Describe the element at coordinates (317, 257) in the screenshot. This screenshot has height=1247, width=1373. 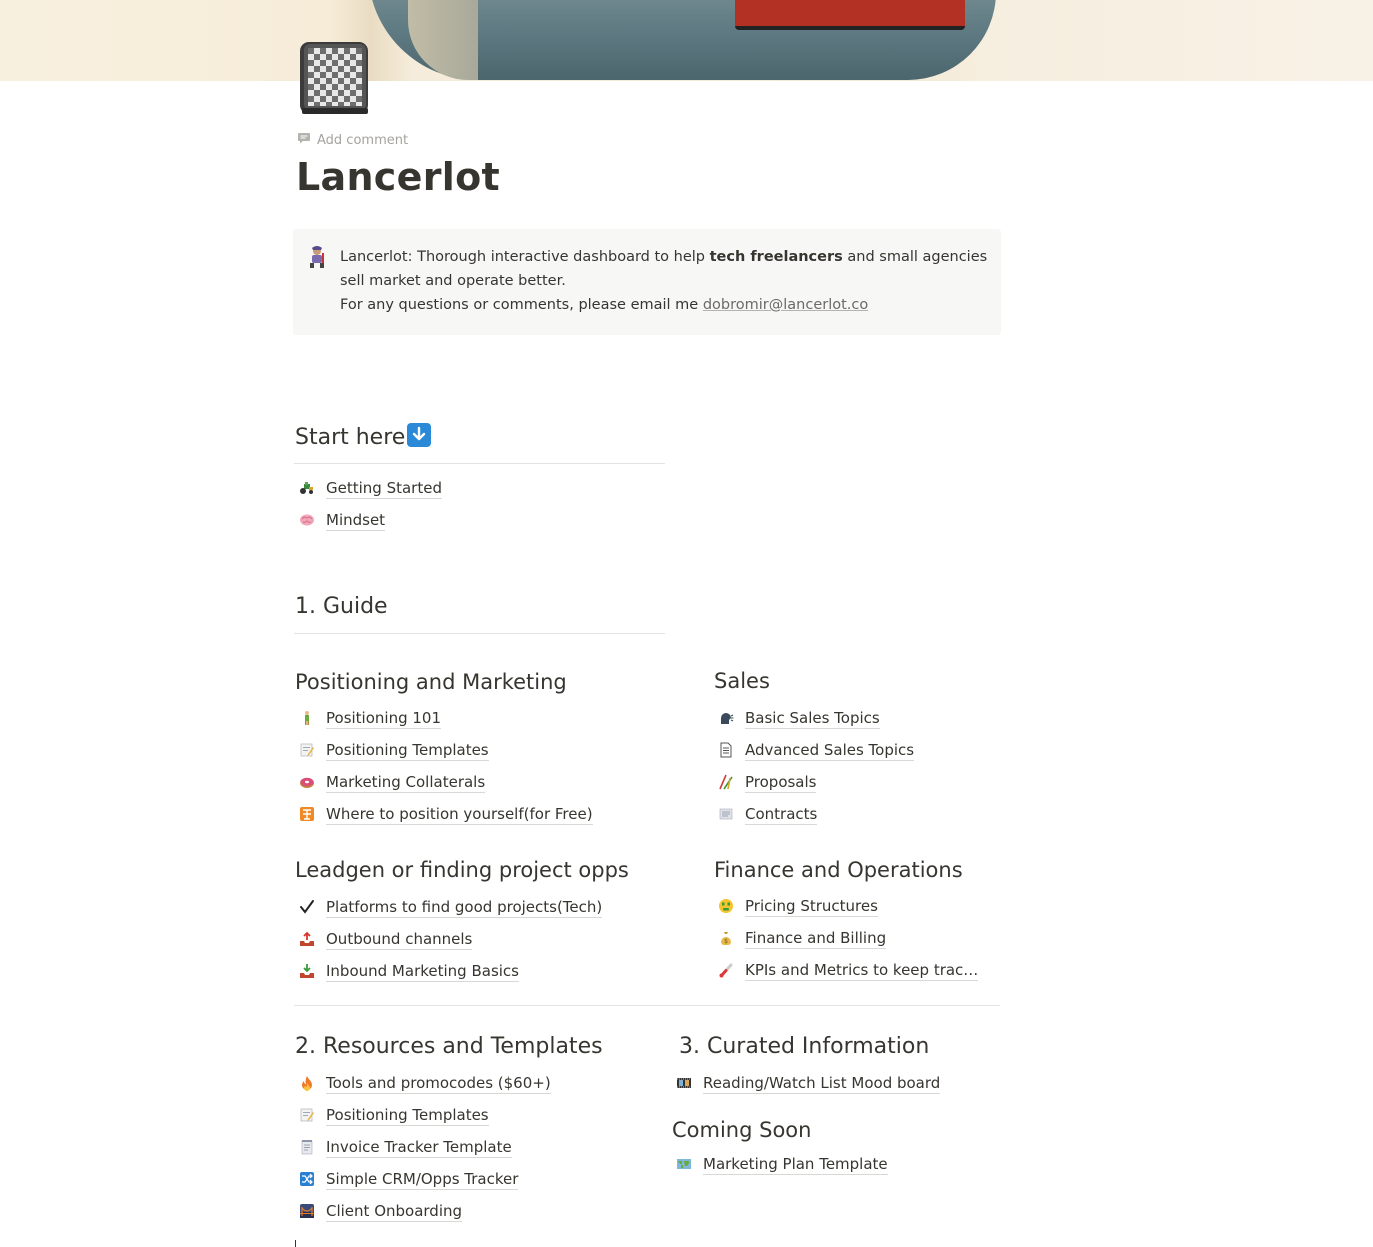
I see `knight-avatar-icon` at that location.